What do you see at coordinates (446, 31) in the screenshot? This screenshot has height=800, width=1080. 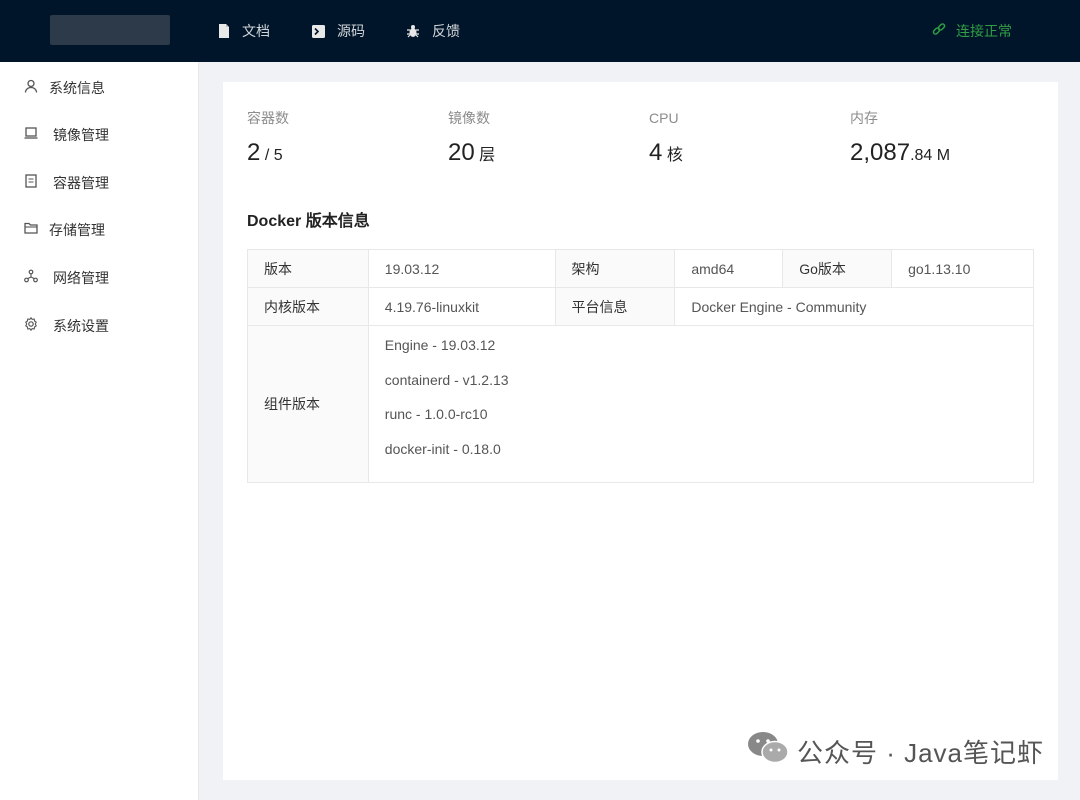 I see `nav-feedback-label: 反馈` at bounding box center [446, 31].